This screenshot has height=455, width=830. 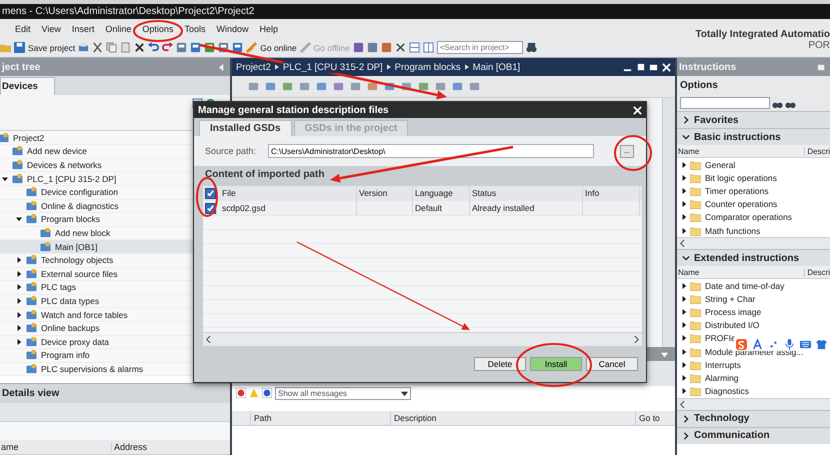 What do you see at coordinates (753, 325) in the screenshot?
I see `instruction-item: Distributed I/O` at bounding box center [753, 325].